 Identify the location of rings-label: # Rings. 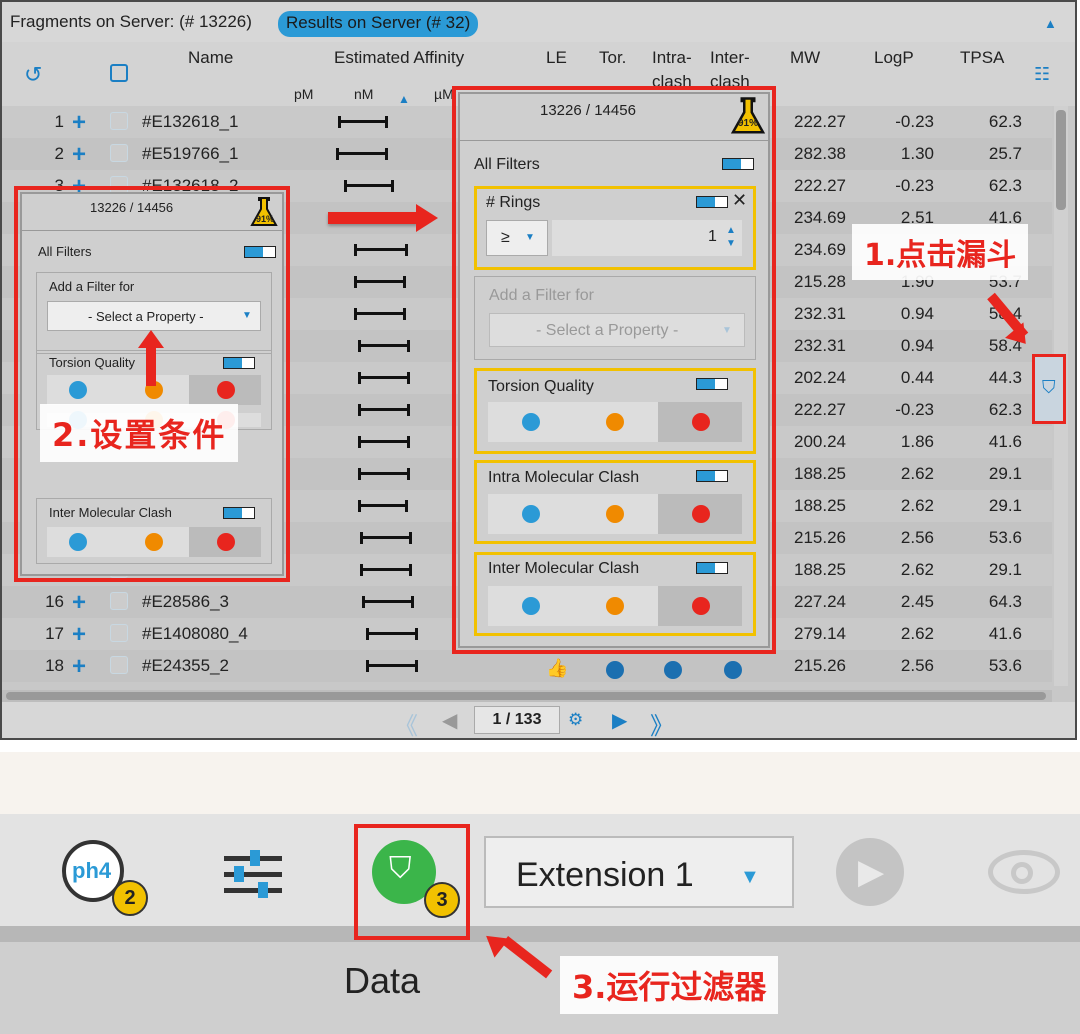
(513, 202).